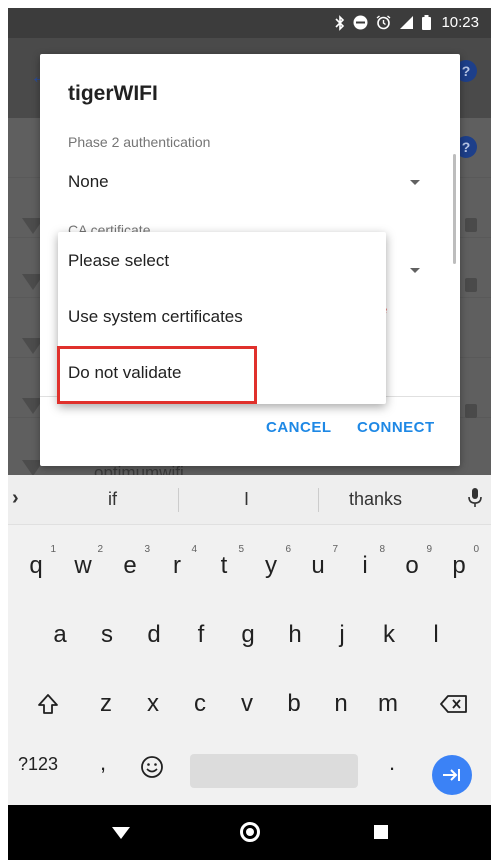  Describe the element at coordinates (103, 763) in the screenshot. I see `key-comma: ,` at that location.